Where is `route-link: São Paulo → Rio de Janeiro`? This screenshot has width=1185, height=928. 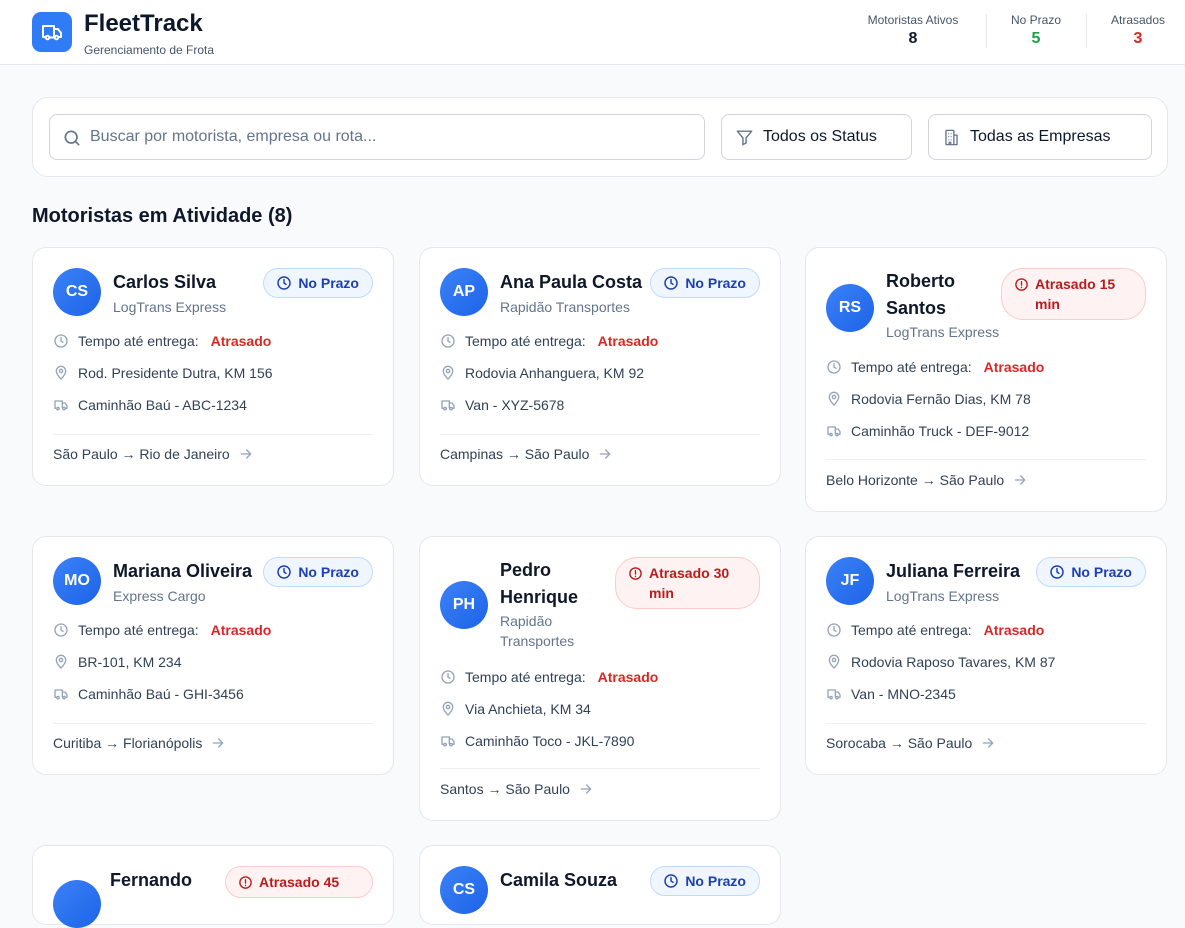
route-link: São Paulo → Rio de Janeiro is located at coordinates (153, 454).